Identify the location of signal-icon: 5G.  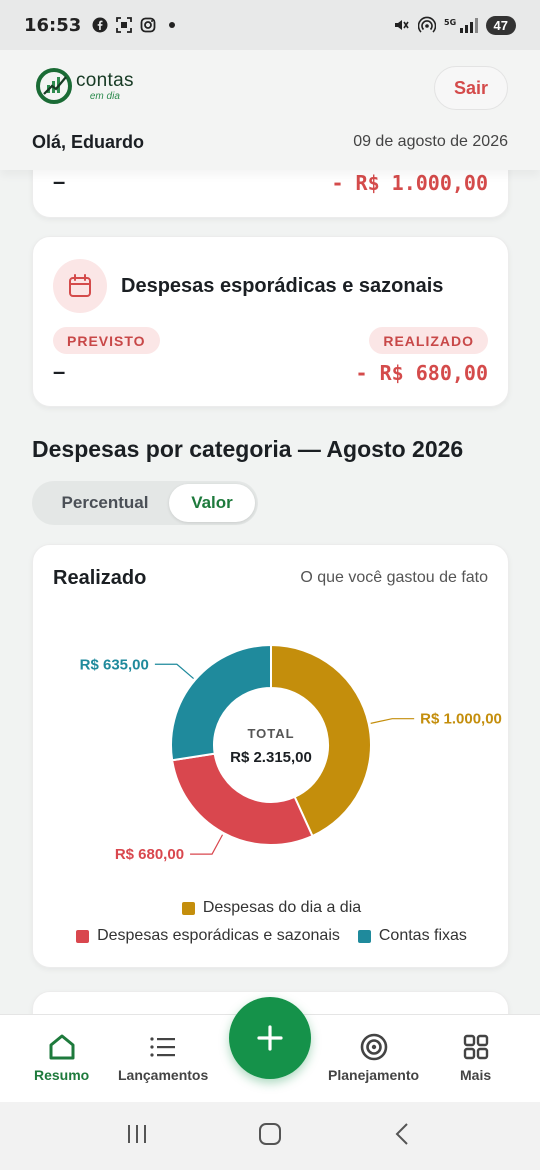
(461, 25).